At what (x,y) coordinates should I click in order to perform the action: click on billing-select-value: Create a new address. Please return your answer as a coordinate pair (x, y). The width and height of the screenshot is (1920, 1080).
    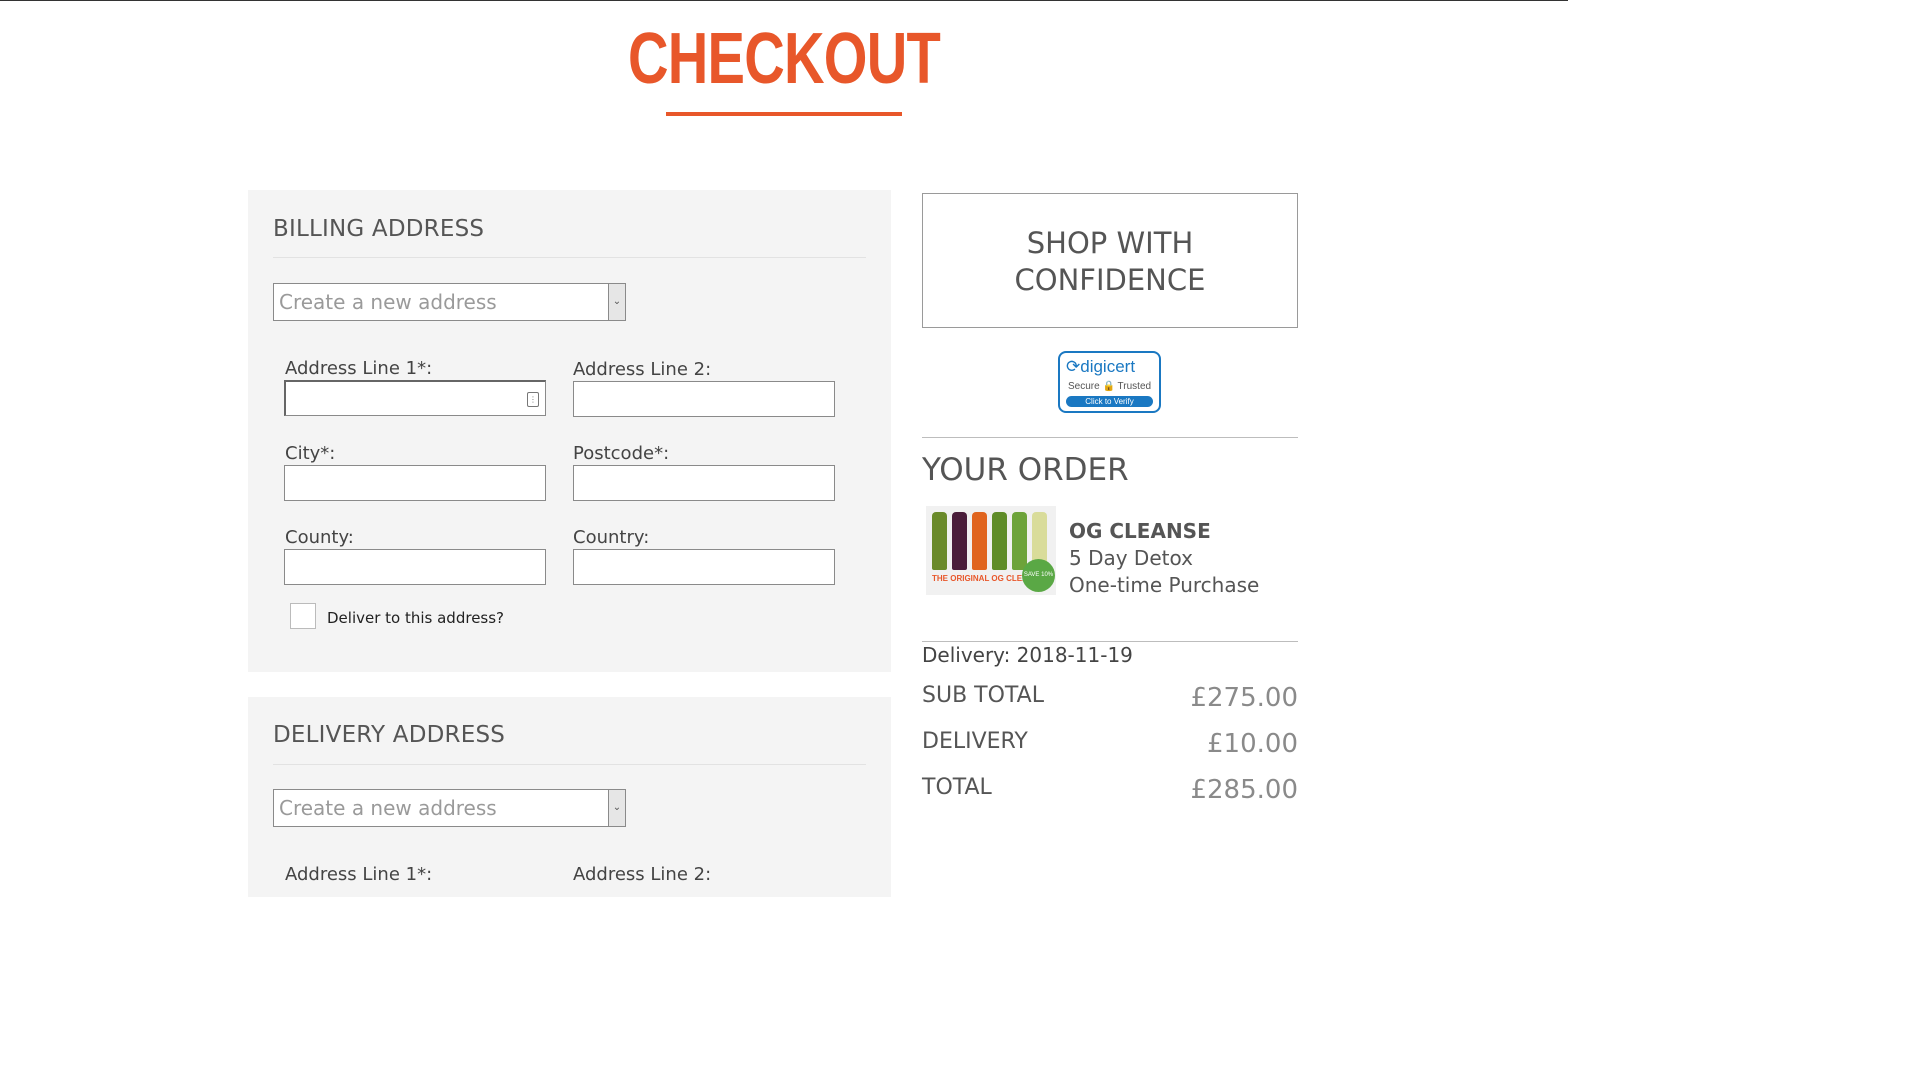
    Looking at the image, I should click on (388, 302).